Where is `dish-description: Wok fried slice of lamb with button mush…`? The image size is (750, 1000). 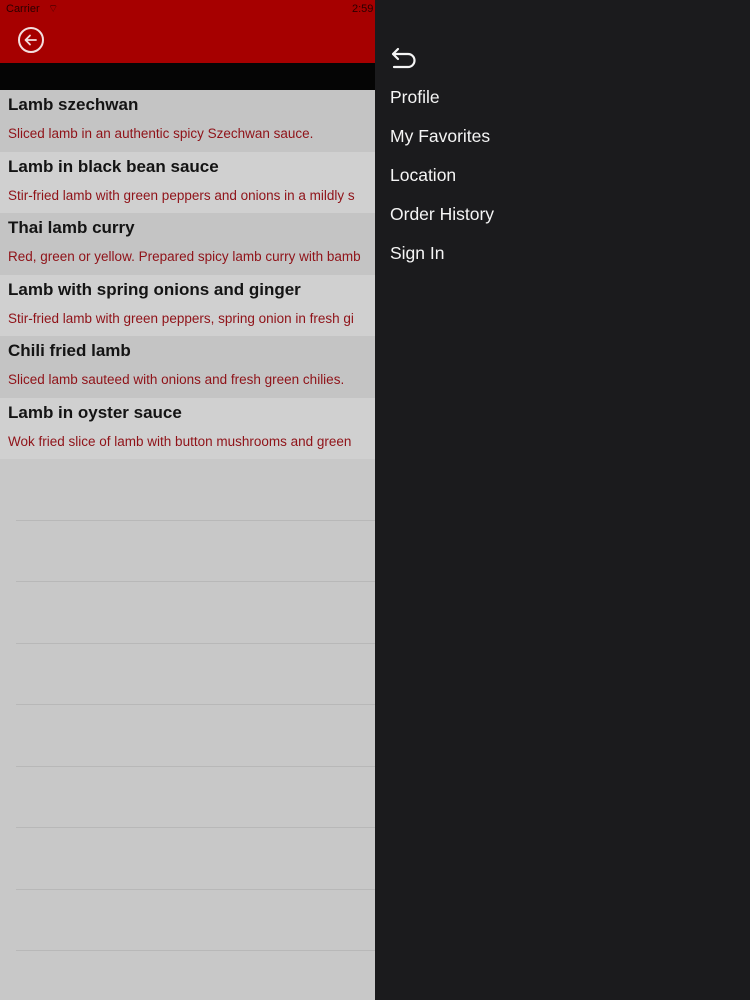
dish-description: Wok fried slice of lamb with button mush… is located at coordinates (180, 441).